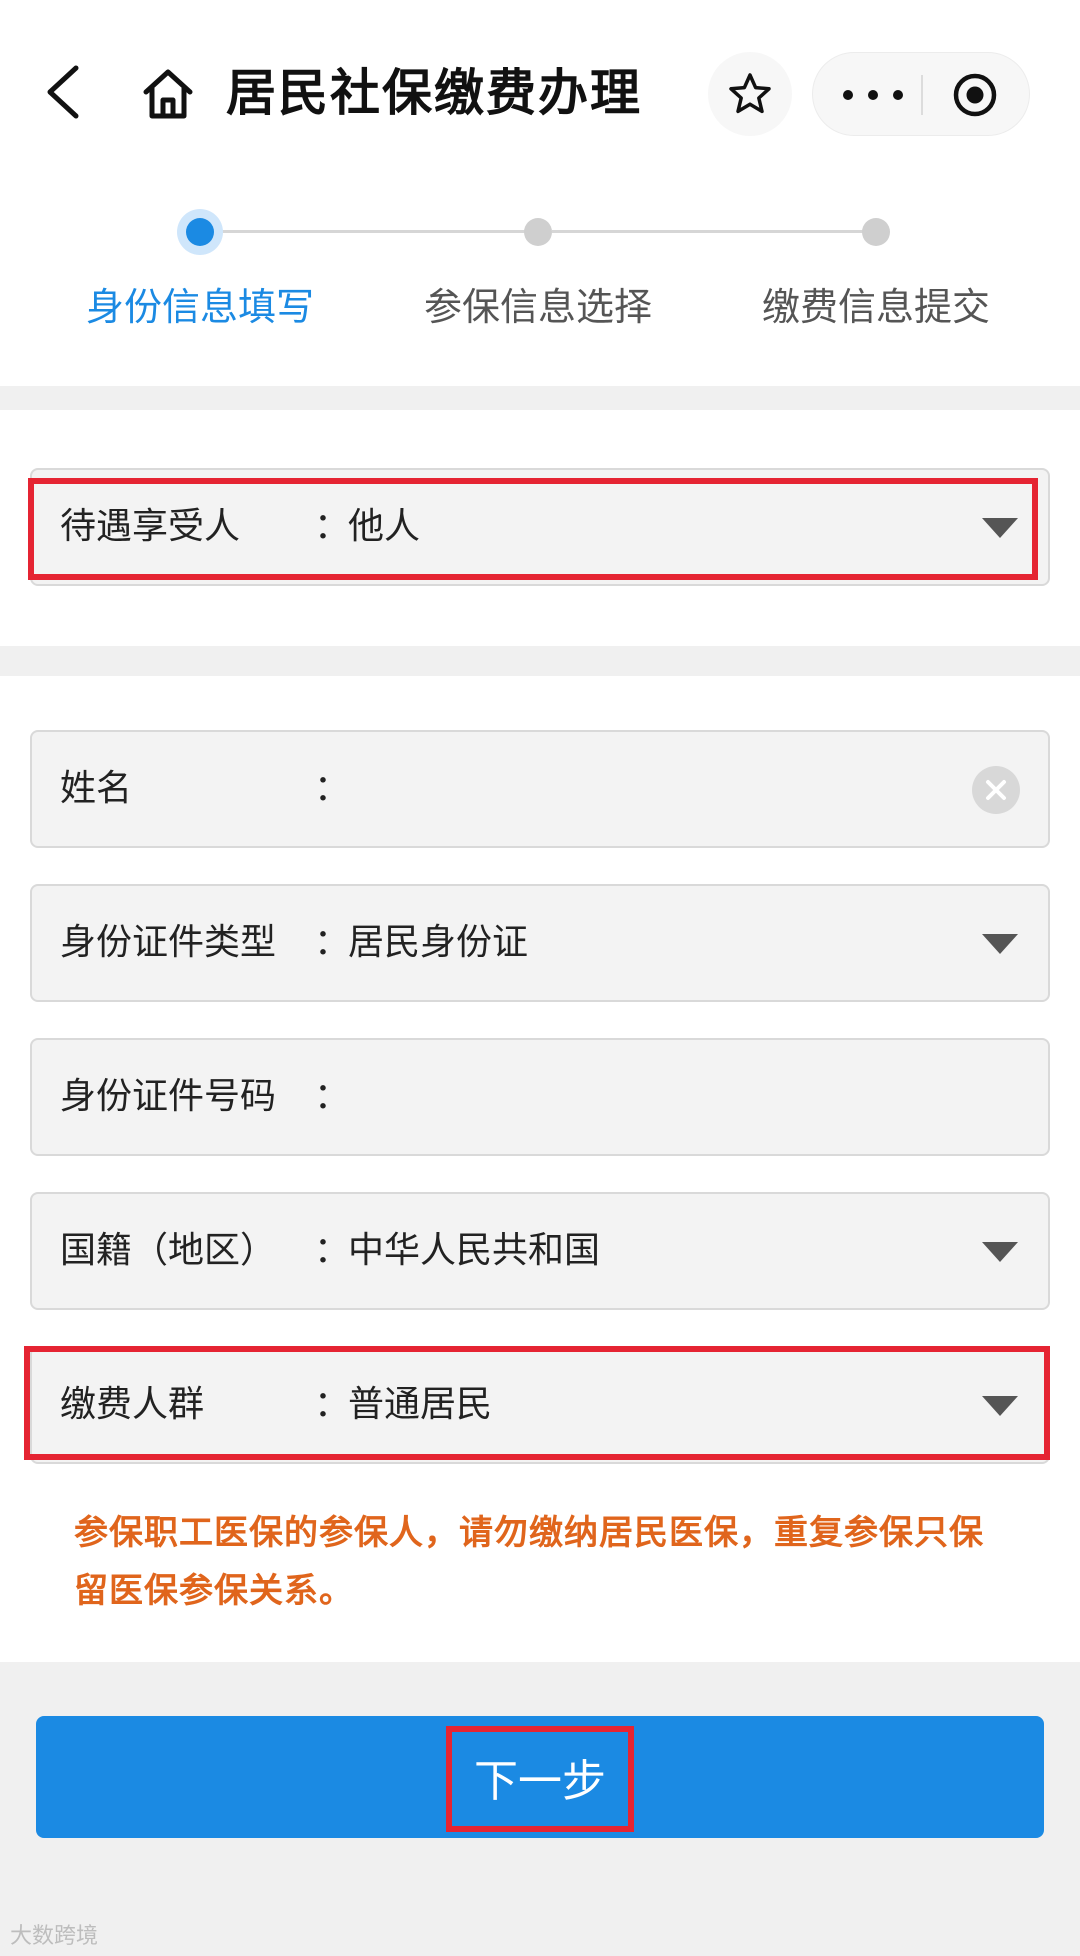 The width and height of the screenshot is (1080, 1956). What do you see at coordinates (540, 1777) in the screenshot?
I see `next-step-button: 下一步` at bounding box center [540, 1777].